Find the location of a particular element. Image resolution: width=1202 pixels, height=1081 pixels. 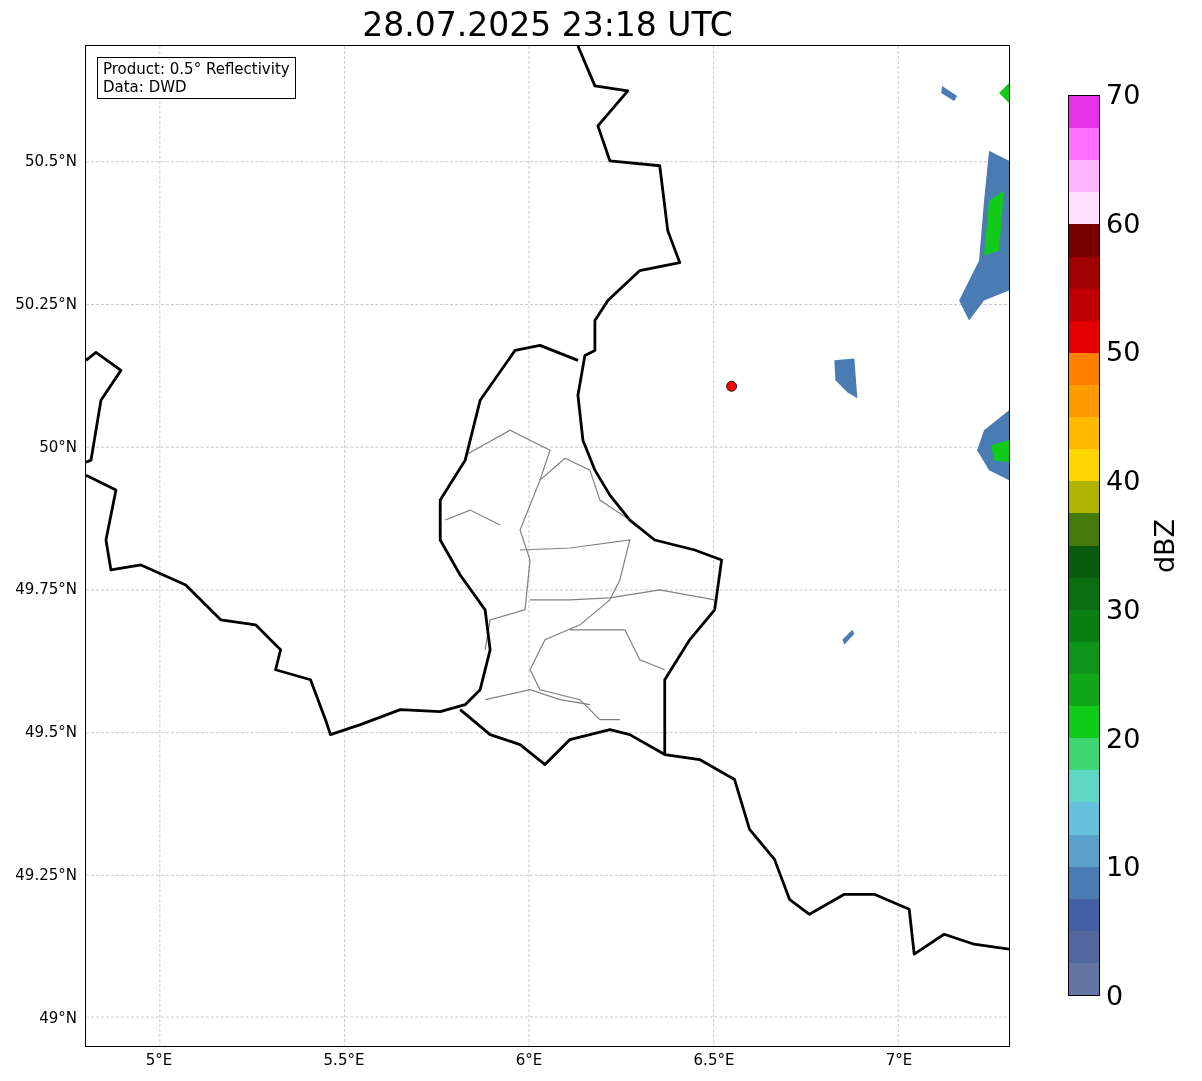

colorbar-tick-label: 0 is located at coordinates (1114, 996).